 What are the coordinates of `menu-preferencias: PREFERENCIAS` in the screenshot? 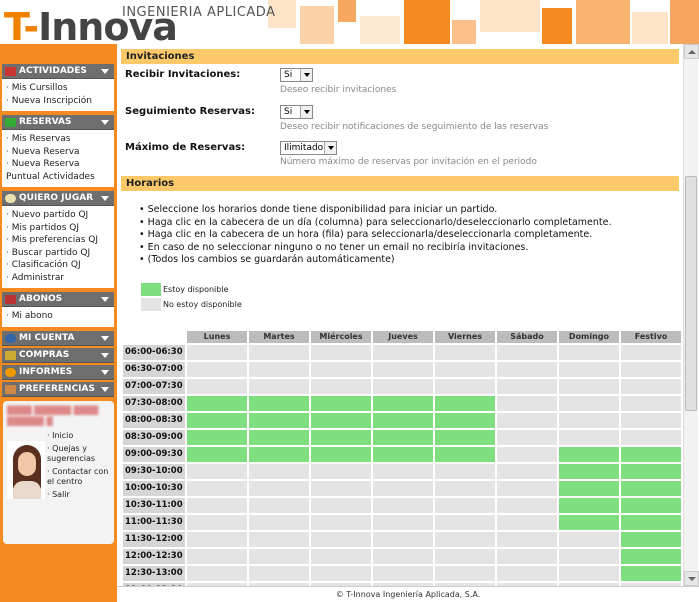 It's located at (58, 389).